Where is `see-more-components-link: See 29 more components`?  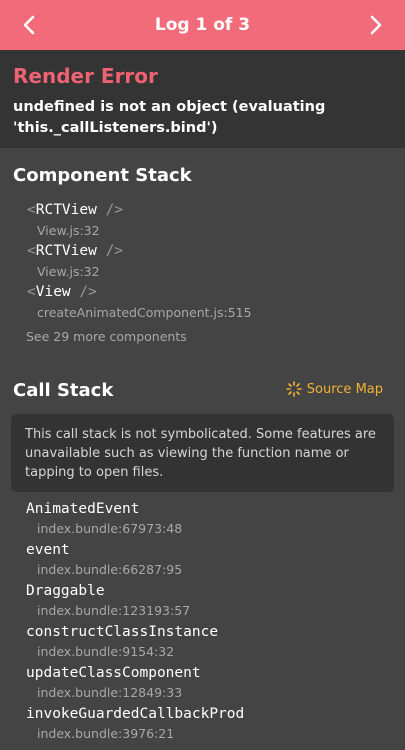 see-more-components-link: See 29 more components is located at coordinates (106, 336).